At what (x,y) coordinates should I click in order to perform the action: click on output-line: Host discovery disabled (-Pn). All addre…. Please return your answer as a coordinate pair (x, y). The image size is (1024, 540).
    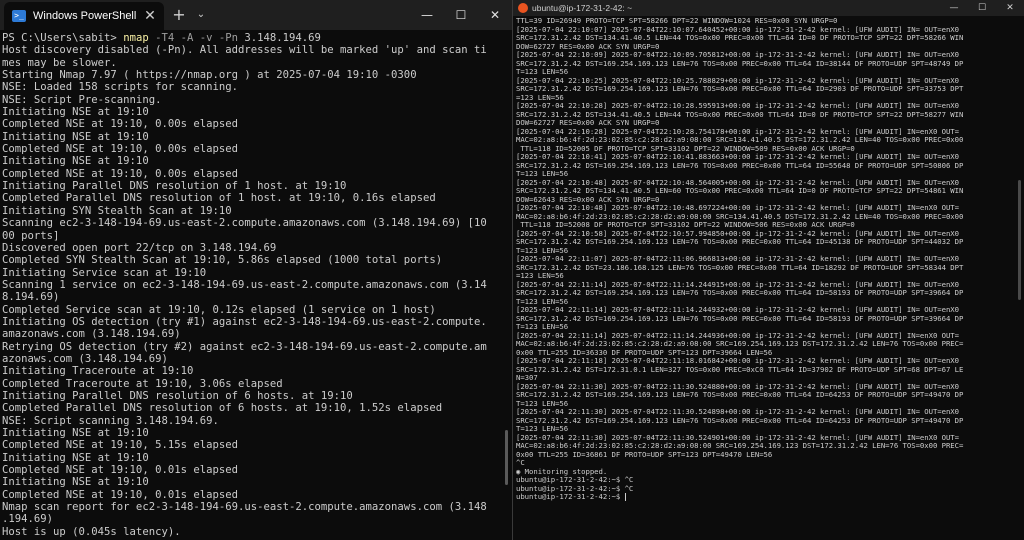
    Looking at the image, I should click on (244, 50).